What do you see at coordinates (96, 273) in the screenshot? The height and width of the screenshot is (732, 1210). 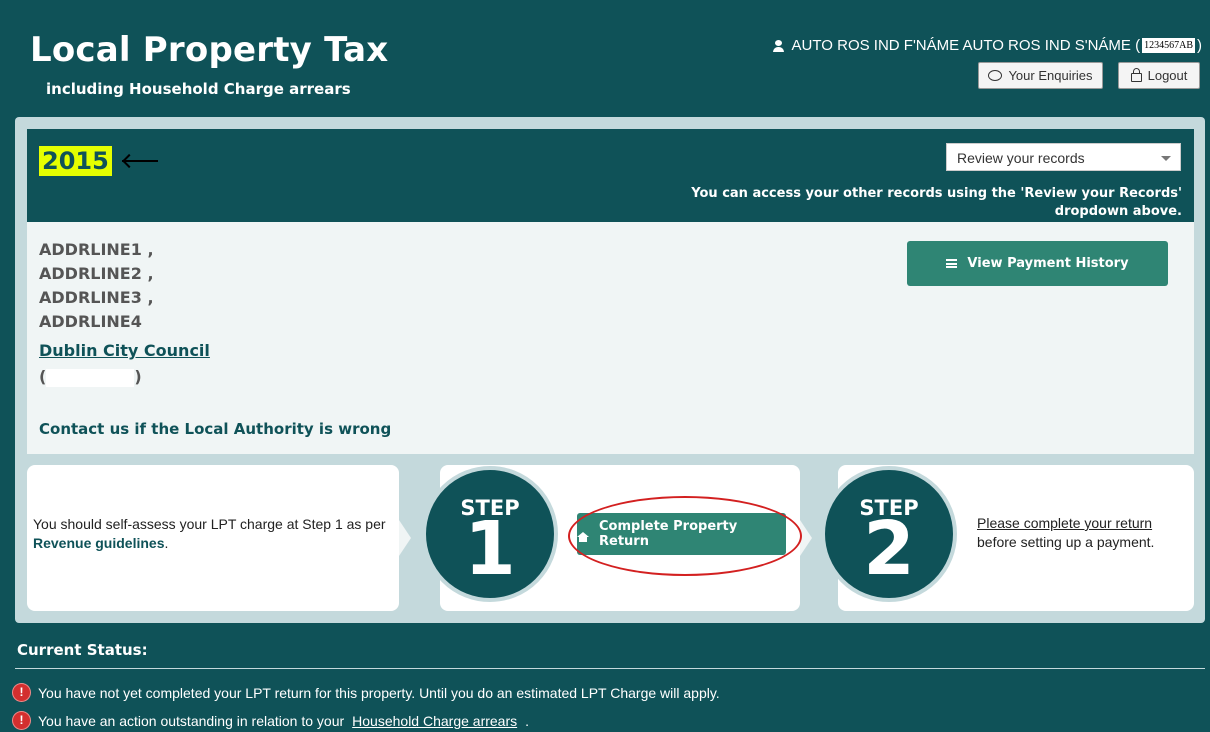 I see `address-line-2: ADDRLINE2 ,` at bounding box center [96, 273].